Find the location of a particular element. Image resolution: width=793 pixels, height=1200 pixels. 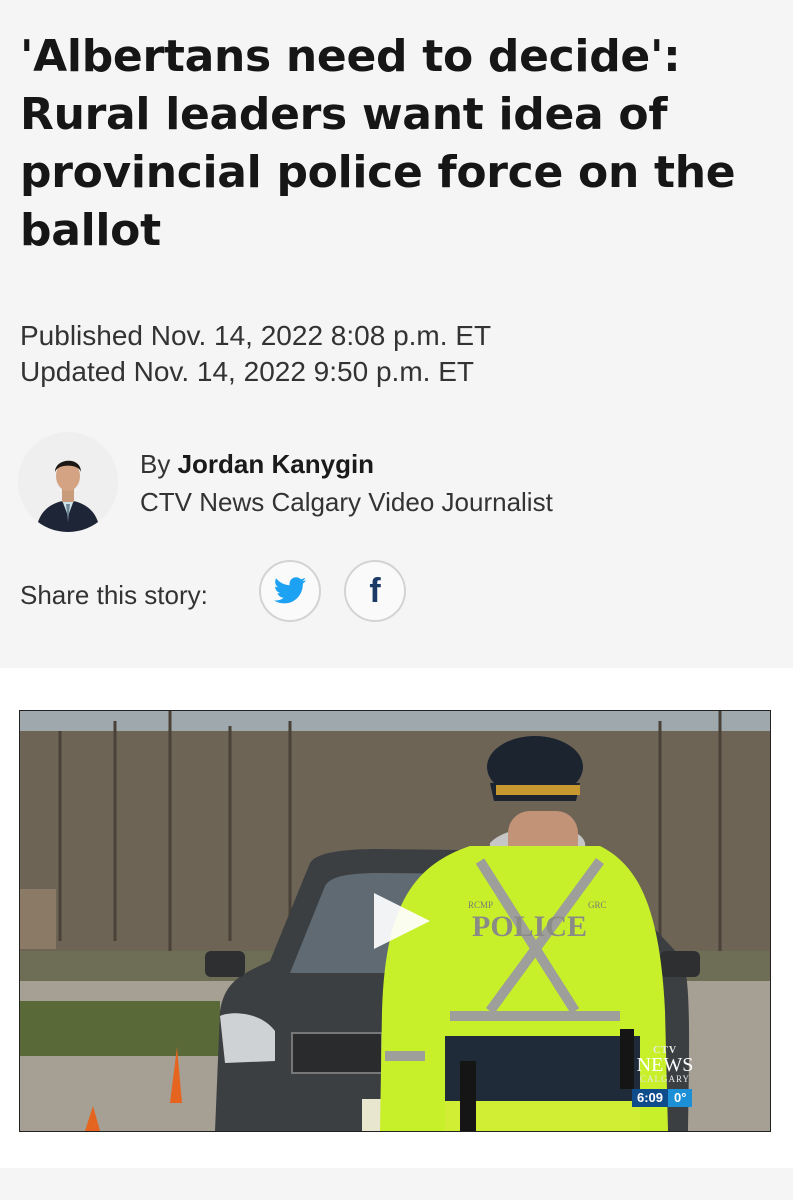

play-triangle-icon is located at coordinates (402, 921).